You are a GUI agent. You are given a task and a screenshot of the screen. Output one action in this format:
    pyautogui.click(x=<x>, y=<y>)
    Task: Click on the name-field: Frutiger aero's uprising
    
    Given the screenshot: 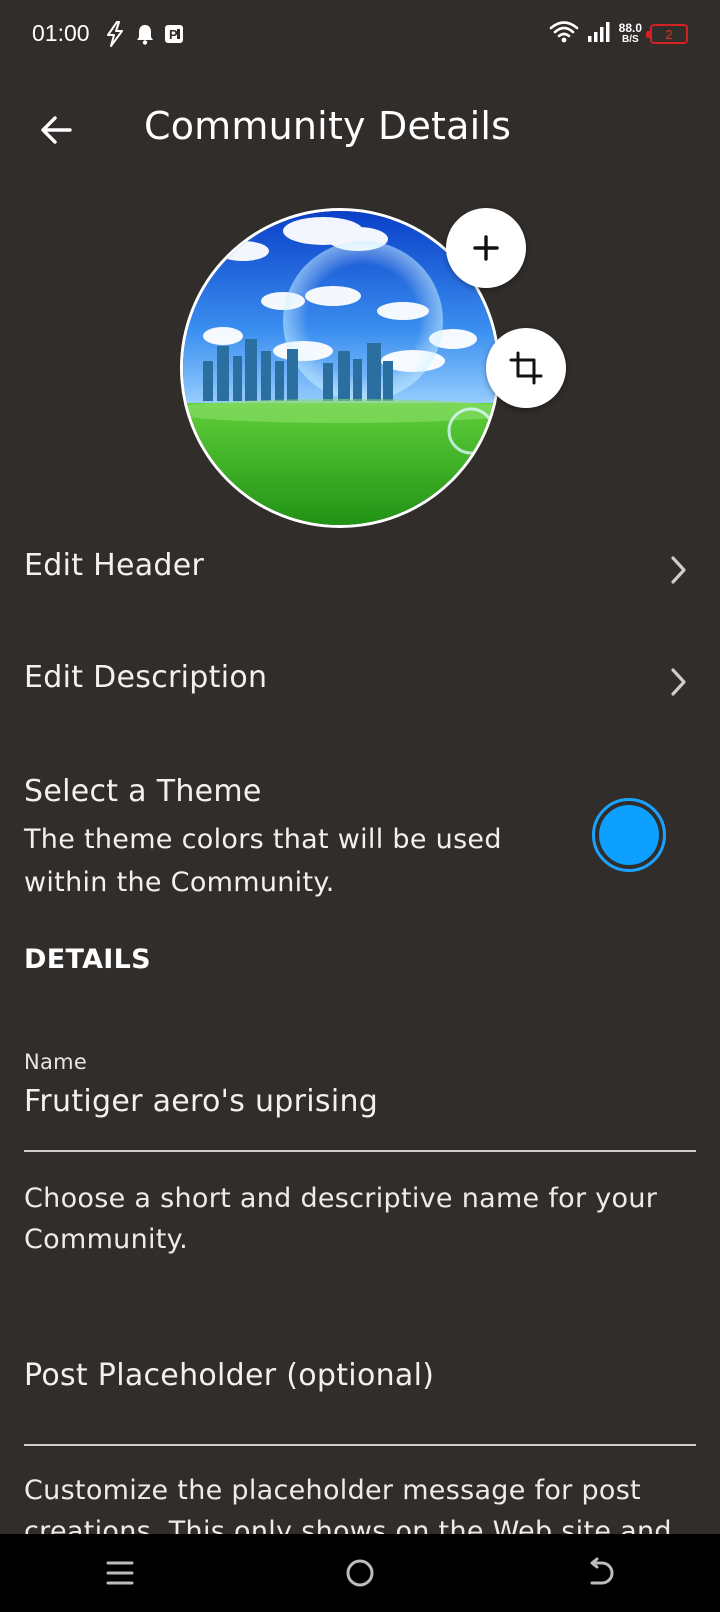 What is the action you would take?
    pyautogui.click(x=201, y=1101)
    